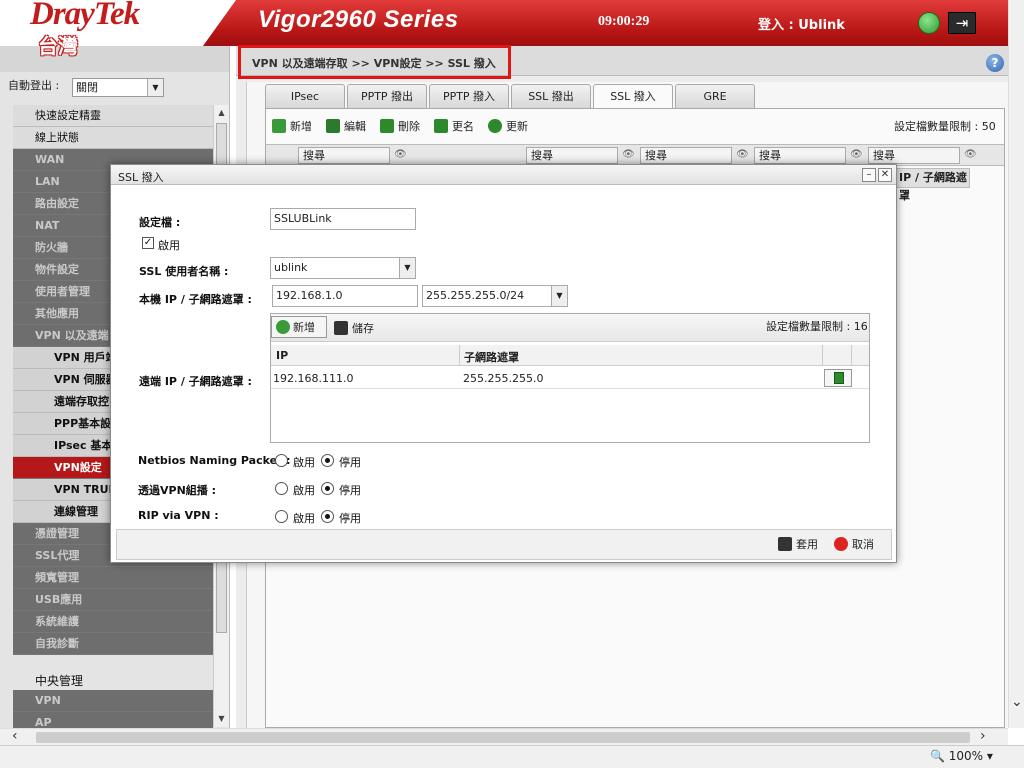 This screenshot has height=768, width=1024. Describe the element at coordinates (463, 126) in the screenshot. I see `rename-label: 更名` at that location.